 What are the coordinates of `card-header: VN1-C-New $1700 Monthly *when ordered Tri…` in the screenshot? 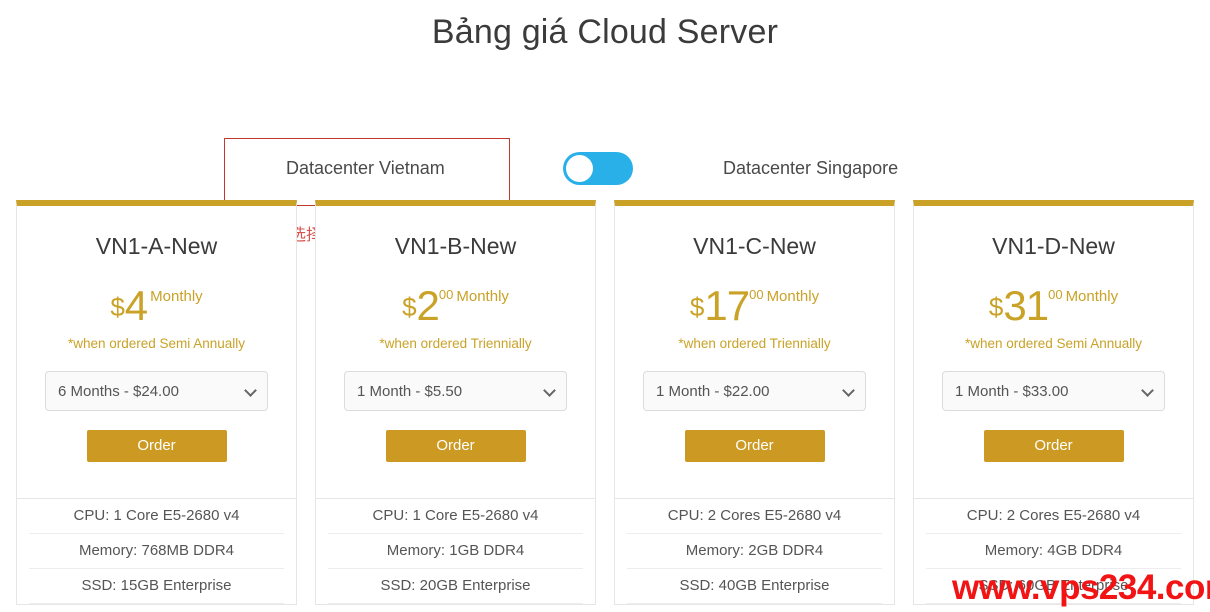 It's located at (754, 341).